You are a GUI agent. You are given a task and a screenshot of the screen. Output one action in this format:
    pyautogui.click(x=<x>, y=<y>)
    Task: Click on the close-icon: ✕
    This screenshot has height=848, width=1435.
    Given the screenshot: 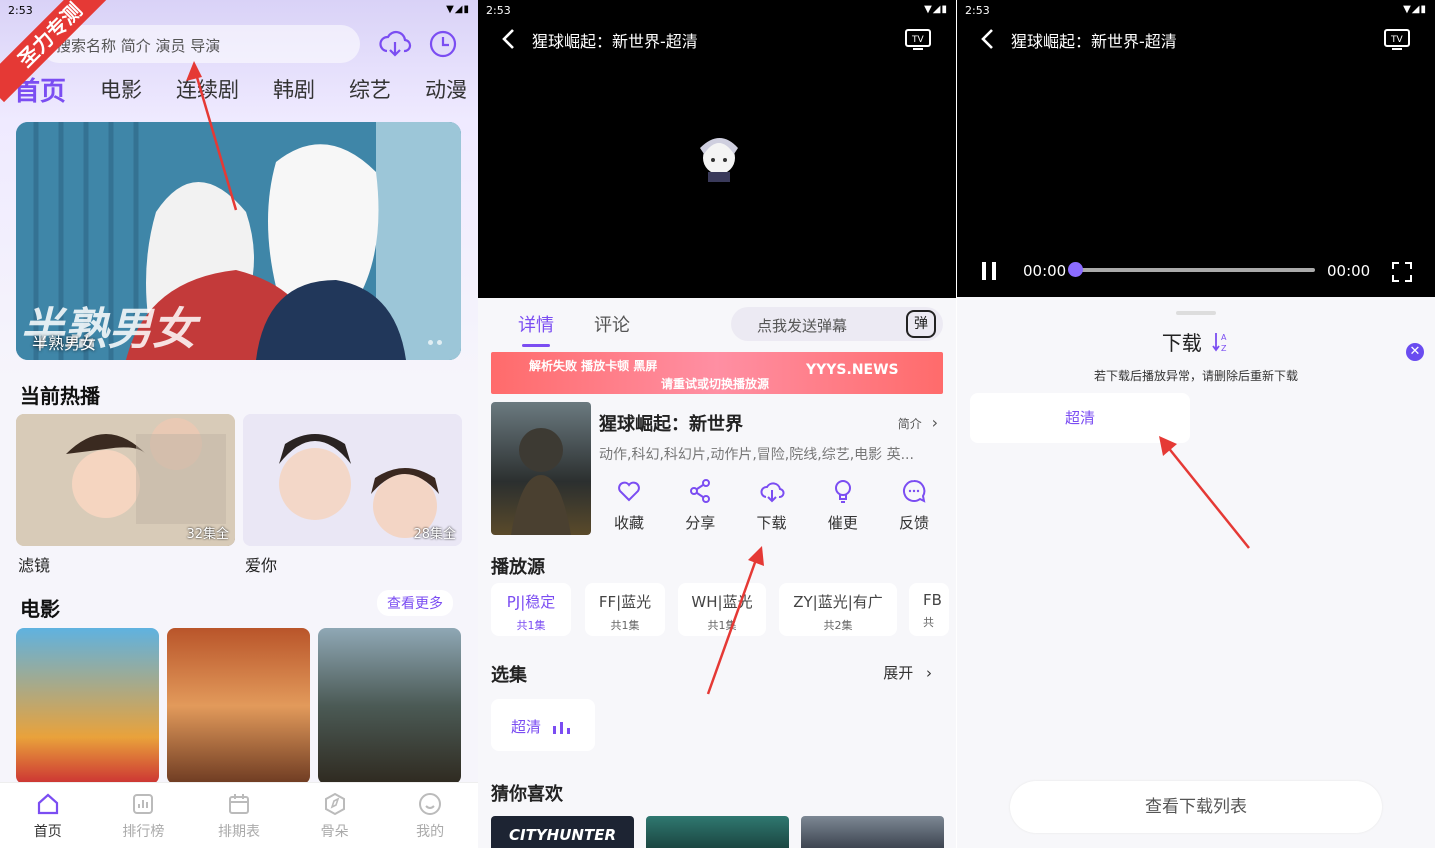 What is the action you would take?
    pyautogui.click(x=1415, y=352)
    